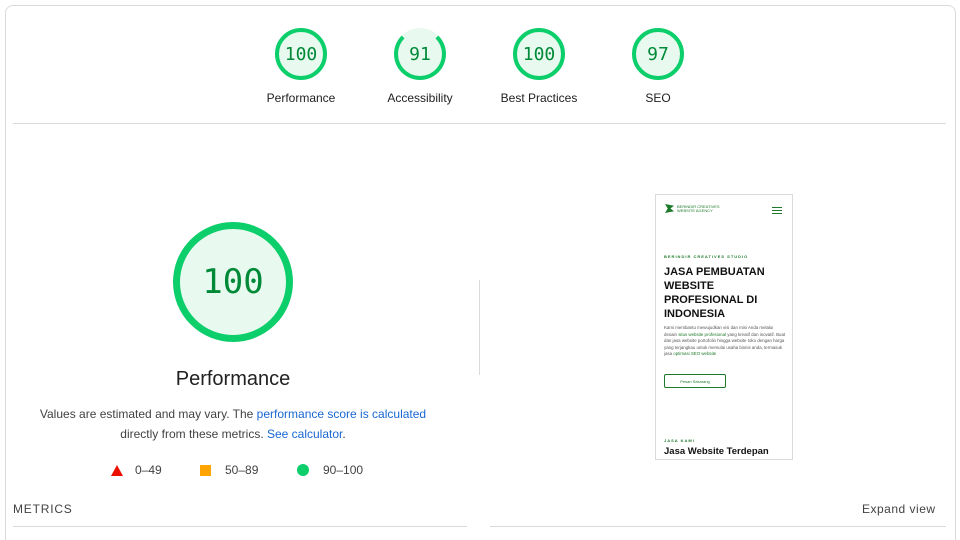 This screenshot has height=540, width=960. What do you see at coordinates (242, 470) in the screenshot?
I see `legend-average-label: 50–89` at bounding box center [242, 470].